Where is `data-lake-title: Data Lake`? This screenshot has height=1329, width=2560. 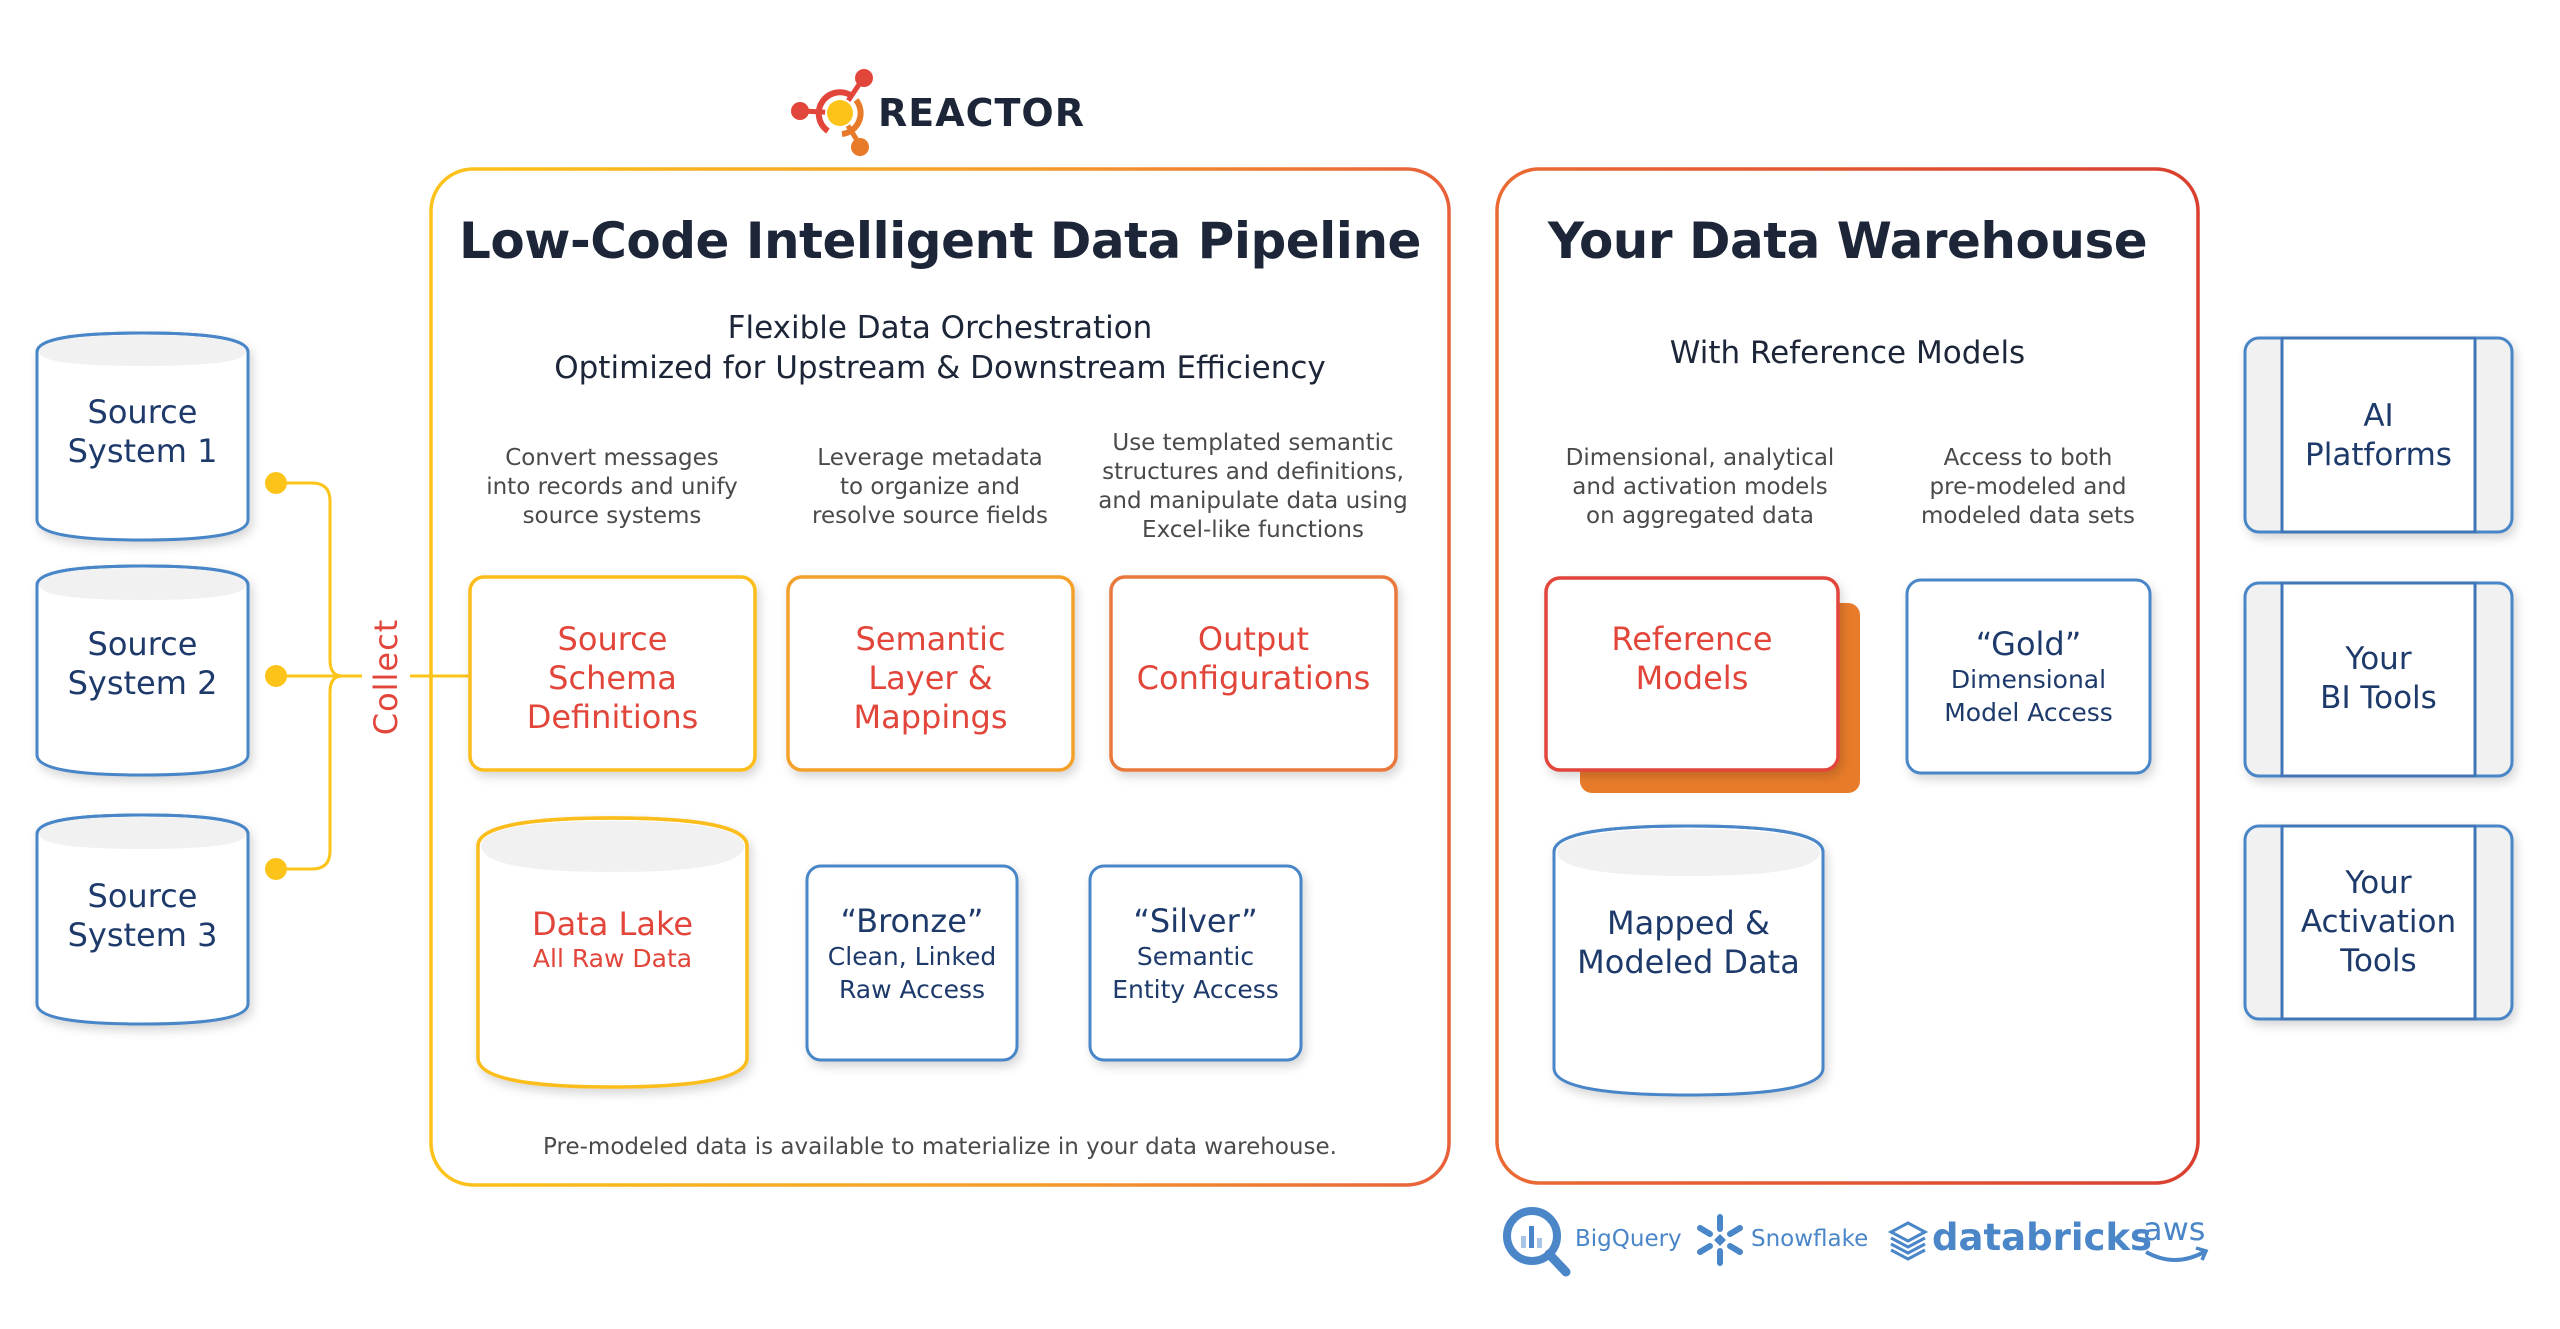 data-lake-title: Data Lake is located at coordinates (612, 924).